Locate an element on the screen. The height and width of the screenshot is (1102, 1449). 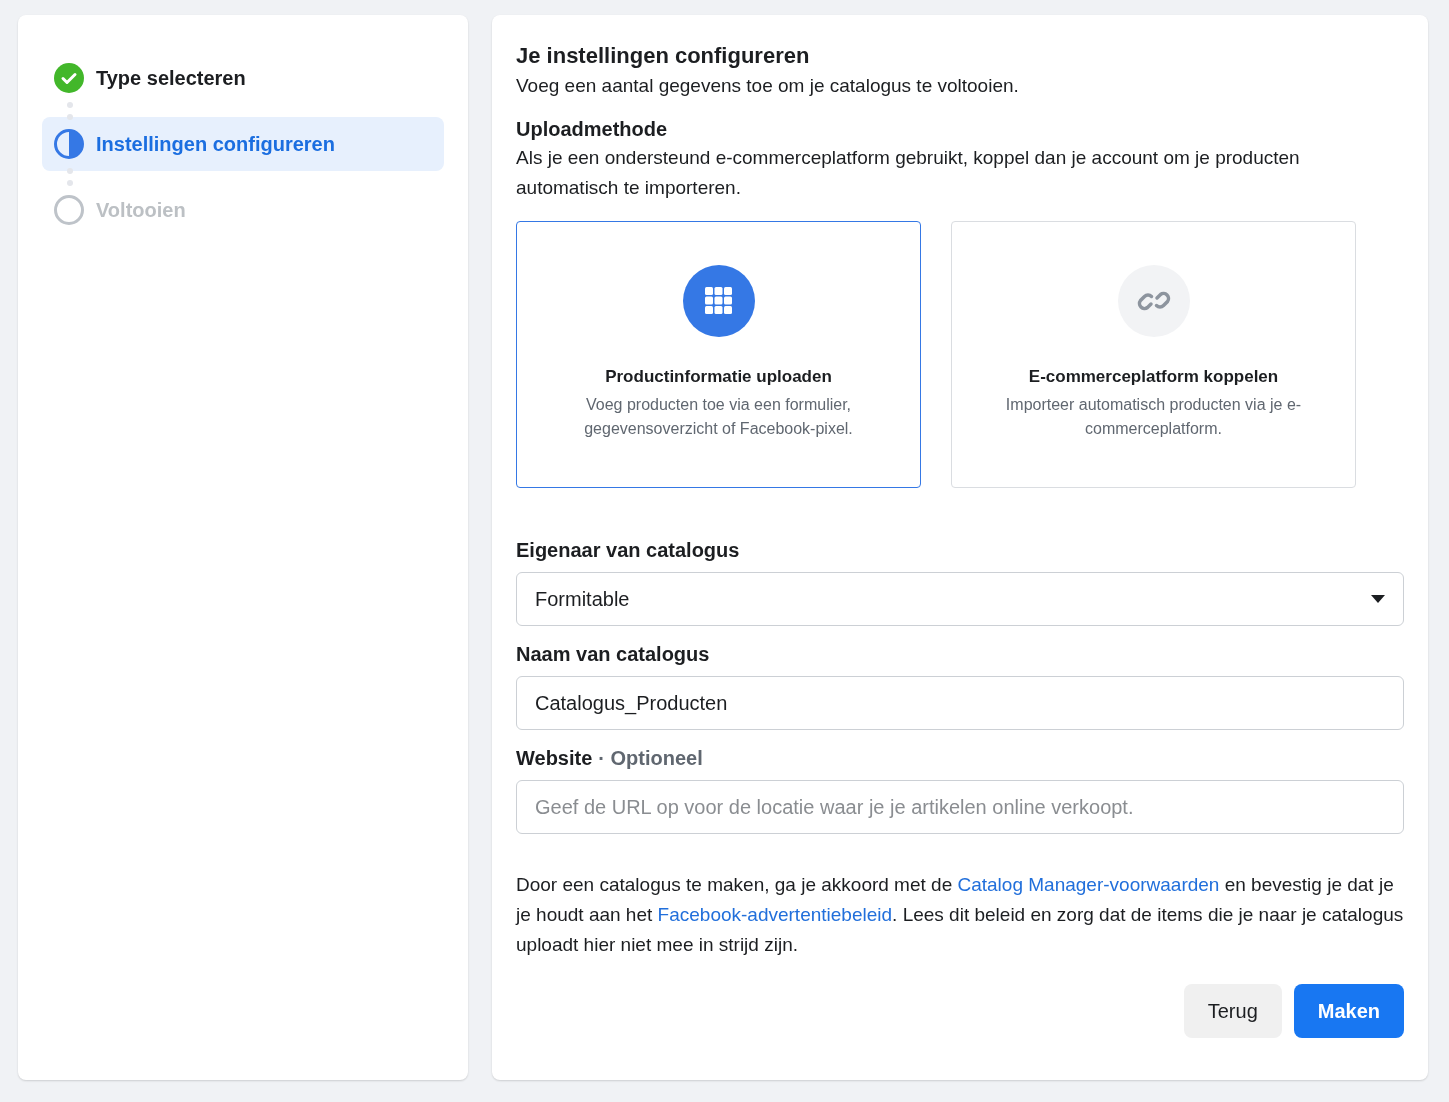
consent-text: Door een catalogus te maken, ga je akkoord met de Catalog Manager-voorwaarden en bevestig je dat je je houdt aan het Facebook-advertentiebeleid. Lees dit beleid en zorg dat de items die je naar je catalogus uploadt hier niet mee in strijd zijn. is located at coordinates (960, 915).